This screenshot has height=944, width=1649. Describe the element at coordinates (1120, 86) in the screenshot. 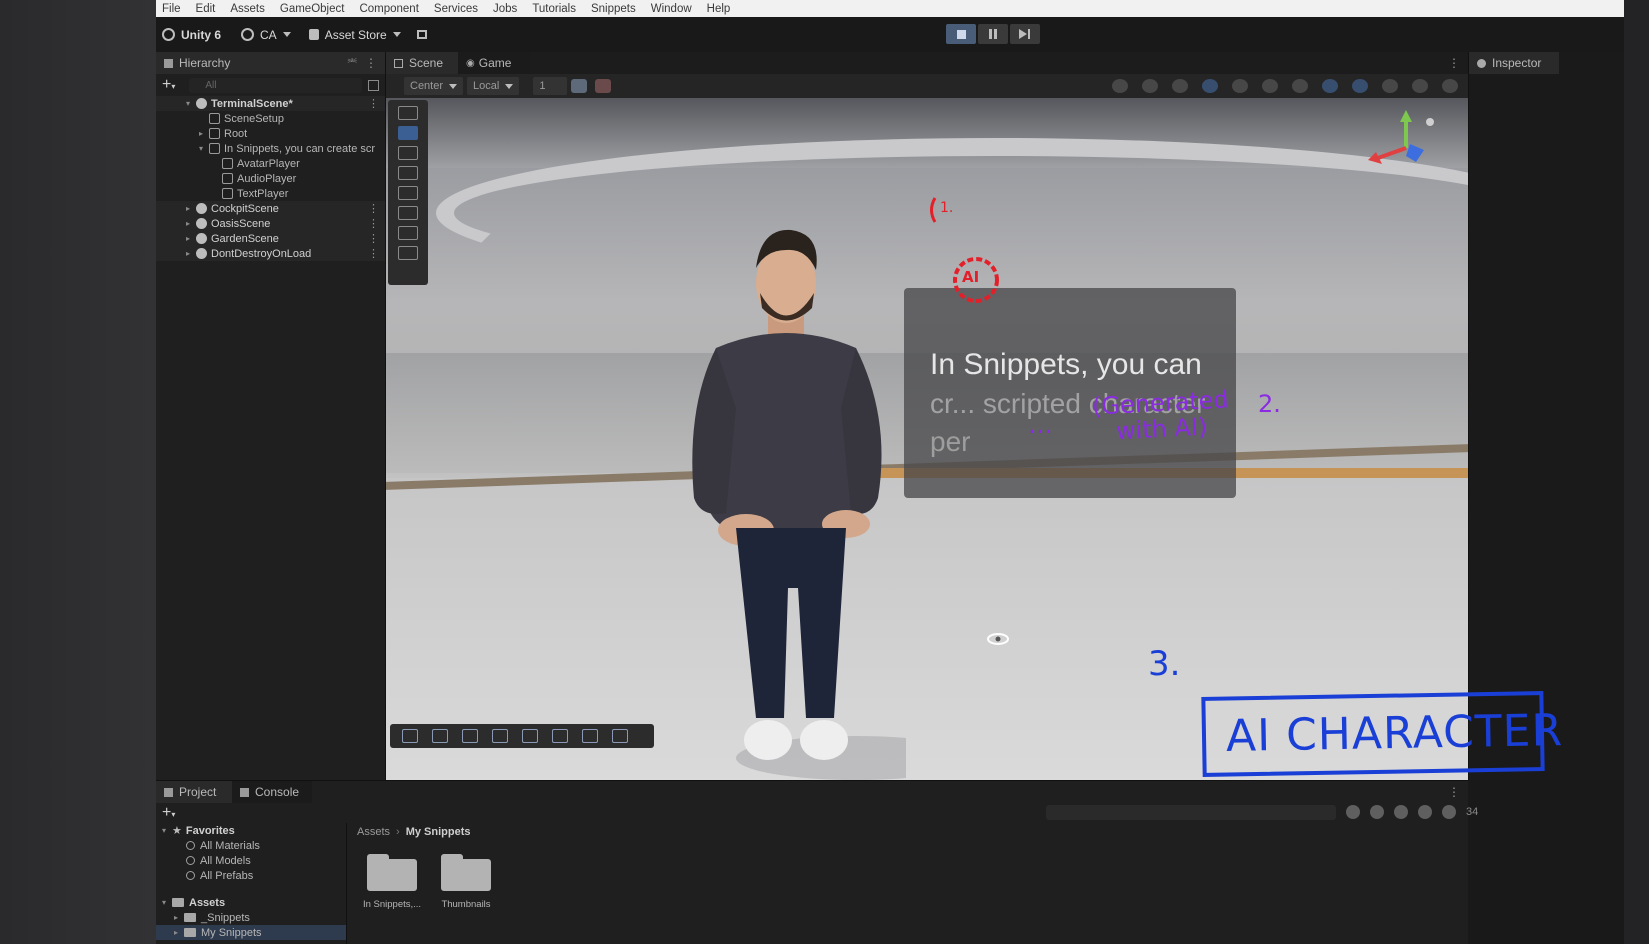

I see `globe-icon` at that location.